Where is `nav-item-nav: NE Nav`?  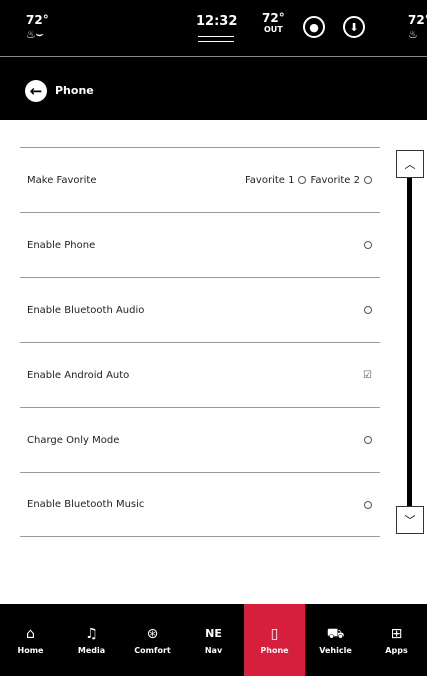
nav-item-nav: NE Nav is located at coordinates (213, 640).